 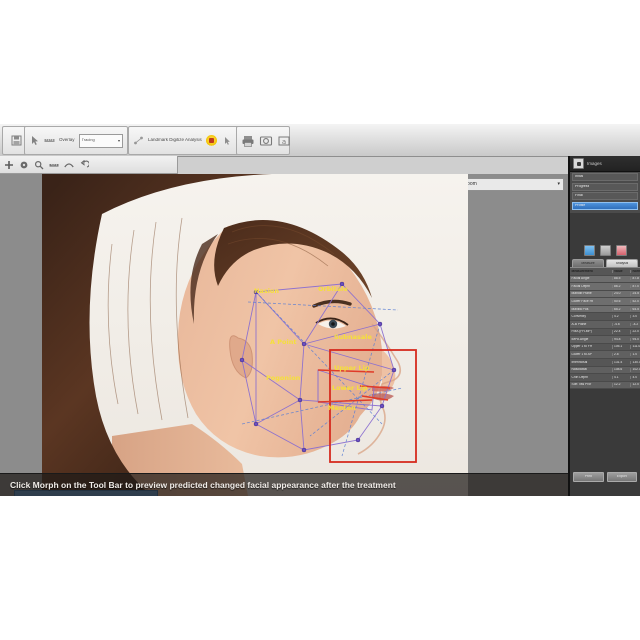 What do you see at coordinates (621, 301) in the screenshot?
I see `cell-value: 50.6` at bounding box center [621, 301].